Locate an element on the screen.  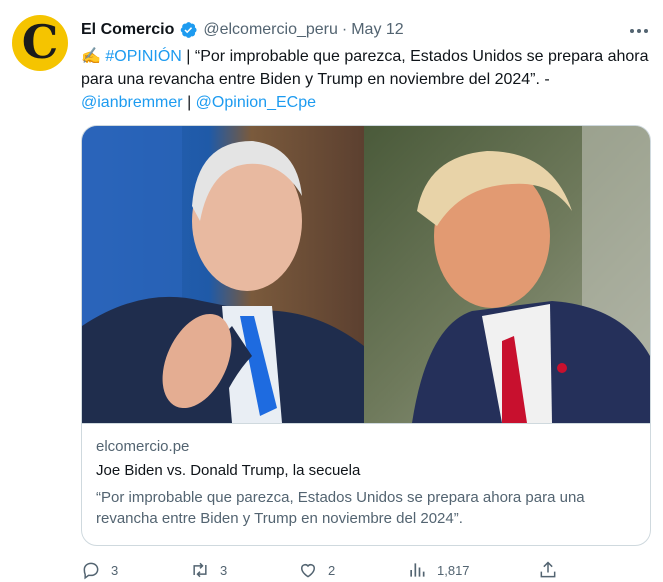
more-icon is located at coordinates (639, 31).